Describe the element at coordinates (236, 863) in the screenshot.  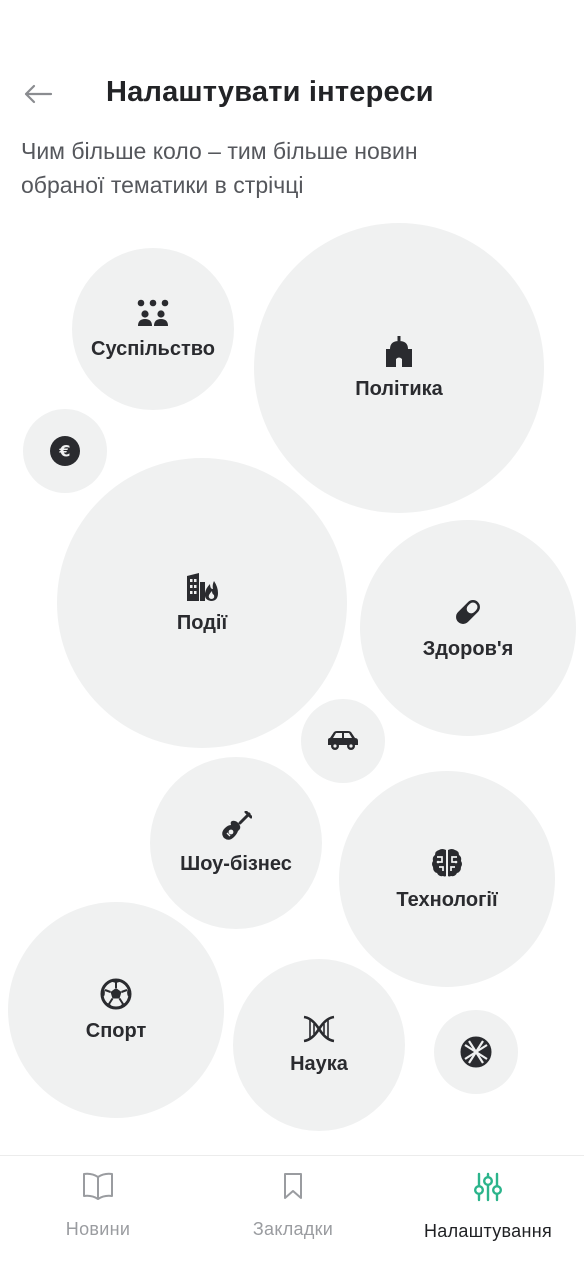
I see `topic-label: Шоу-бізнес` at that location.